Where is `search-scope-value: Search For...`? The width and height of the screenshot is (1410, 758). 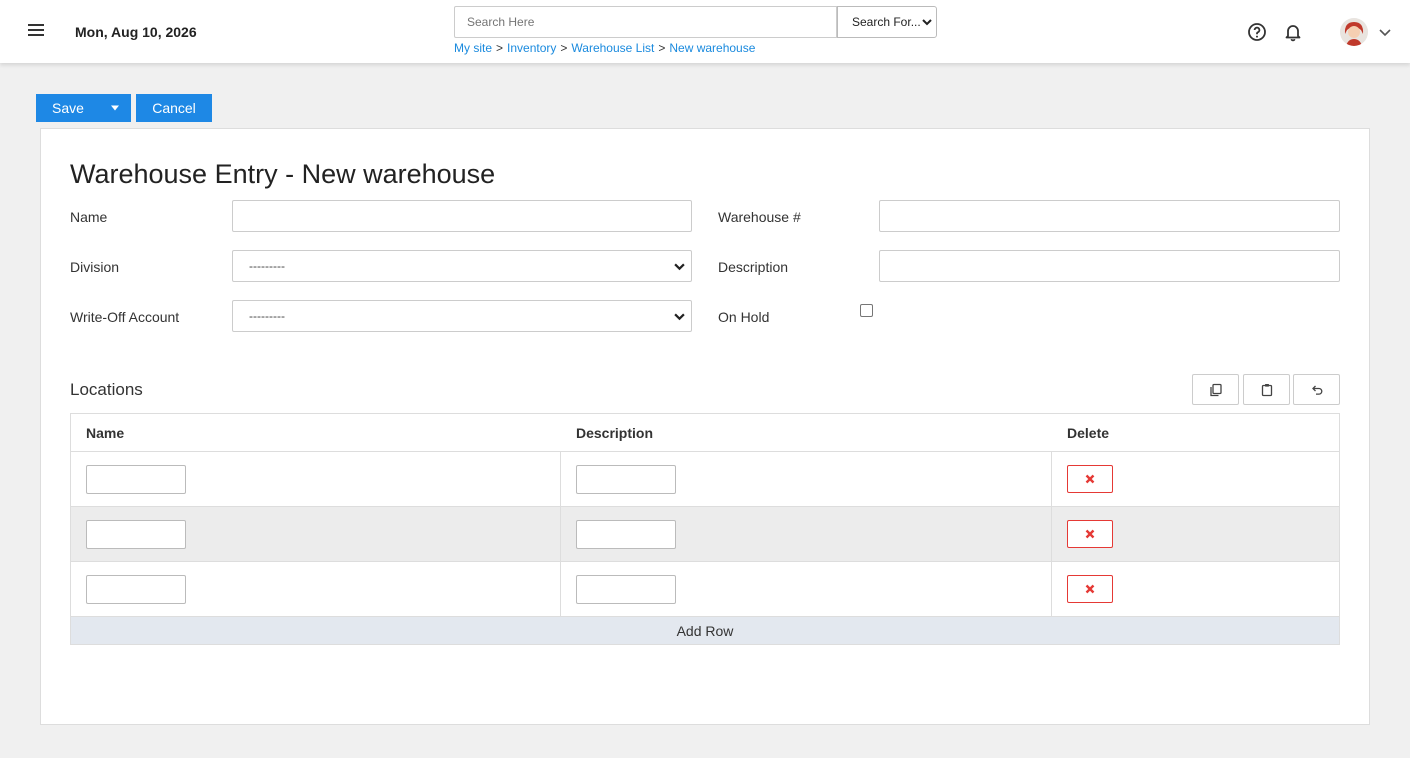
search-scope-value: Search For... is located at coordinates (886, 22).